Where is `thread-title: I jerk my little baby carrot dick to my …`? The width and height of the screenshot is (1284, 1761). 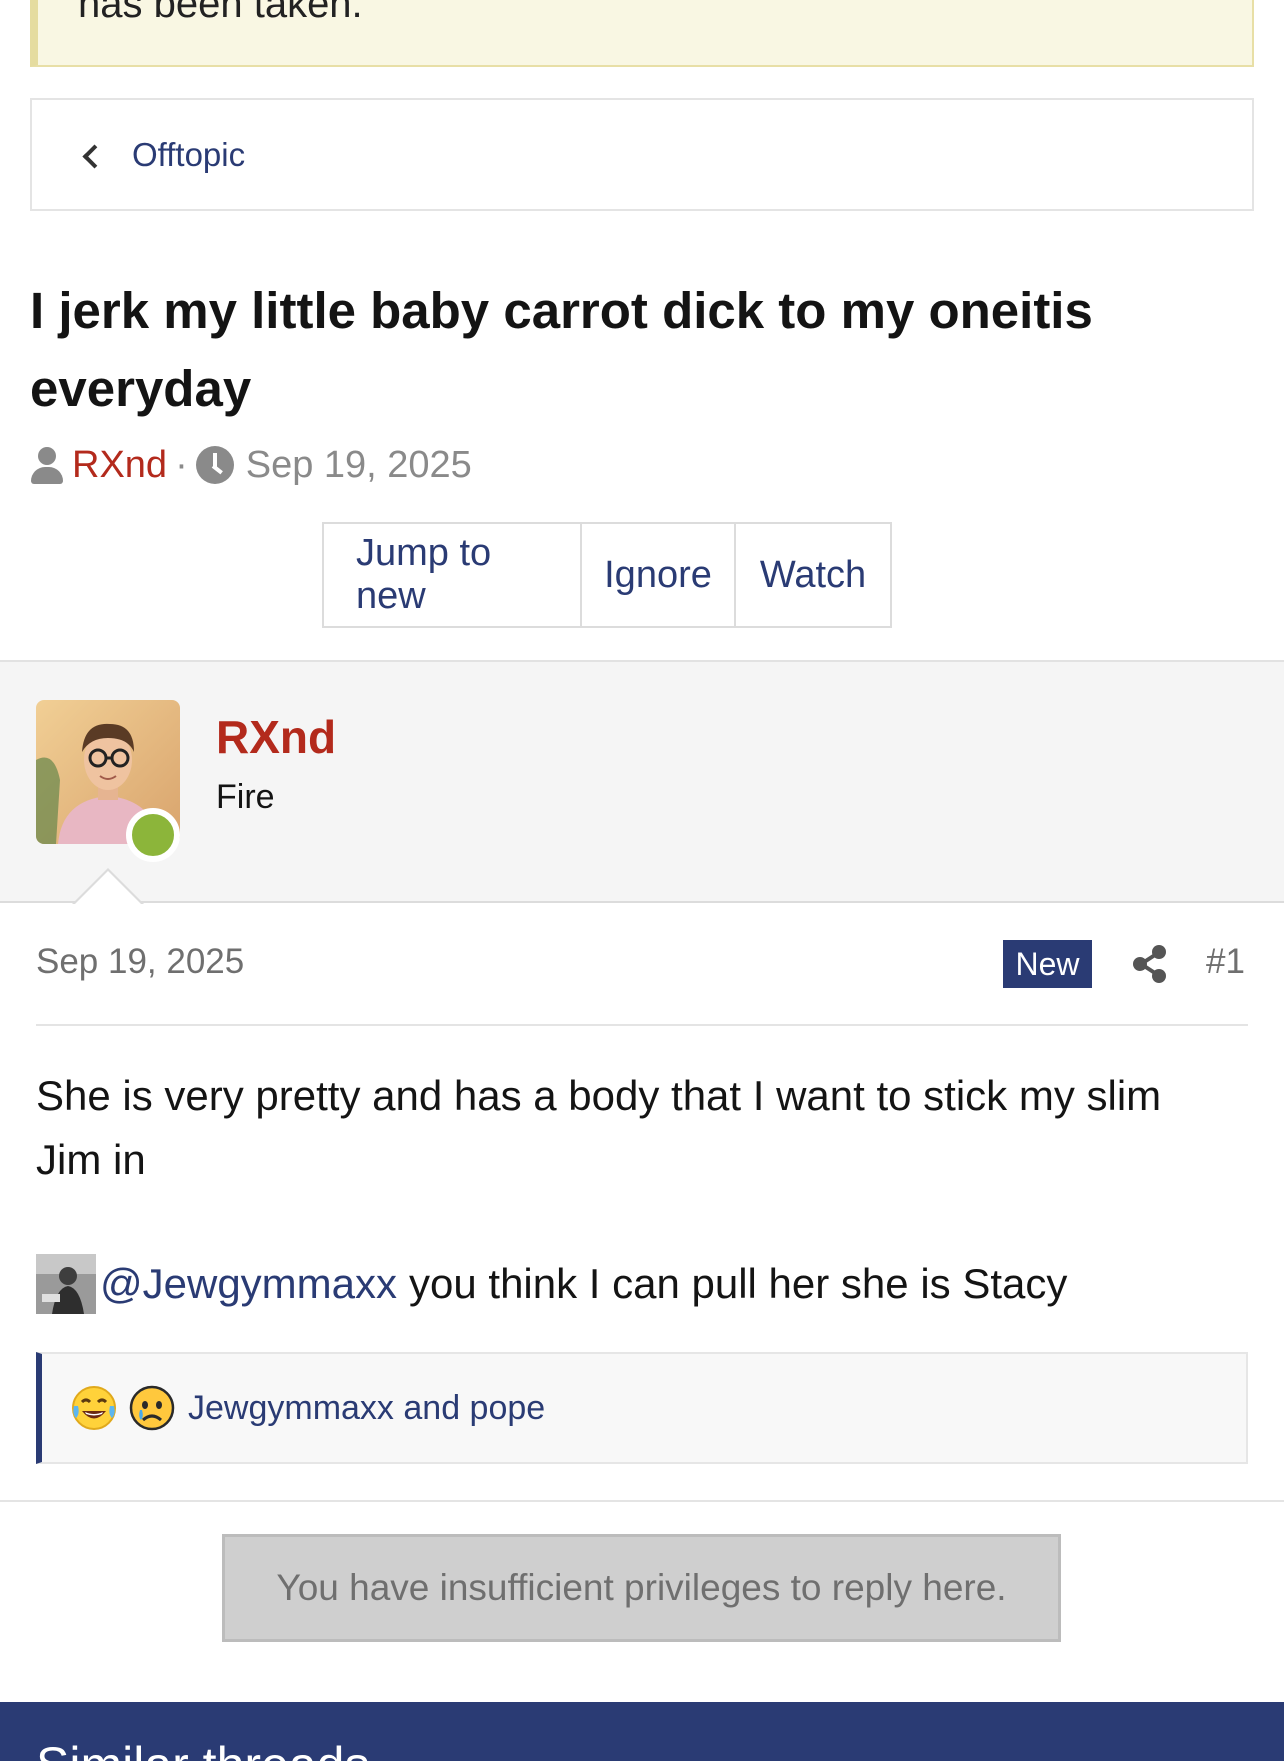 thread-title: I jerk my little baby carrot dick to my … is located at coordinates (561, 349).